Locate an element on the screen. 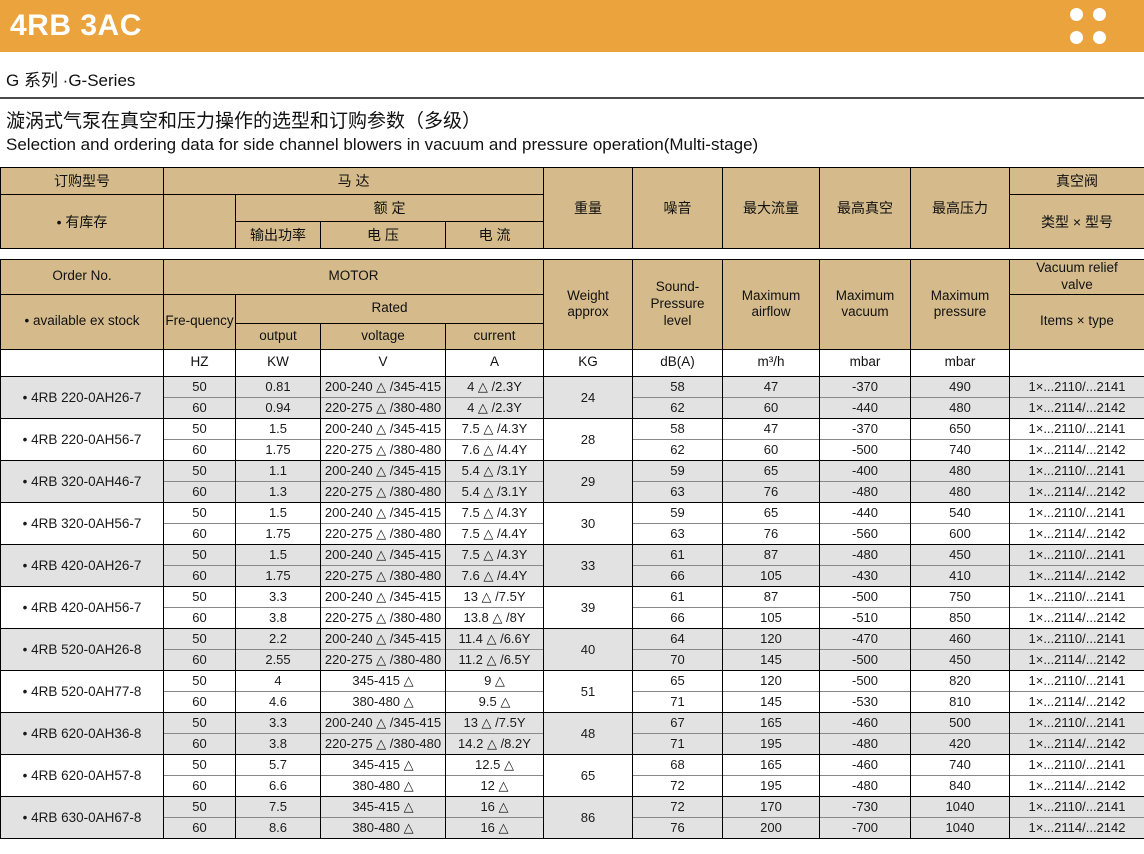  sound-level-cell: 62 is located at coordinates (677, 449).